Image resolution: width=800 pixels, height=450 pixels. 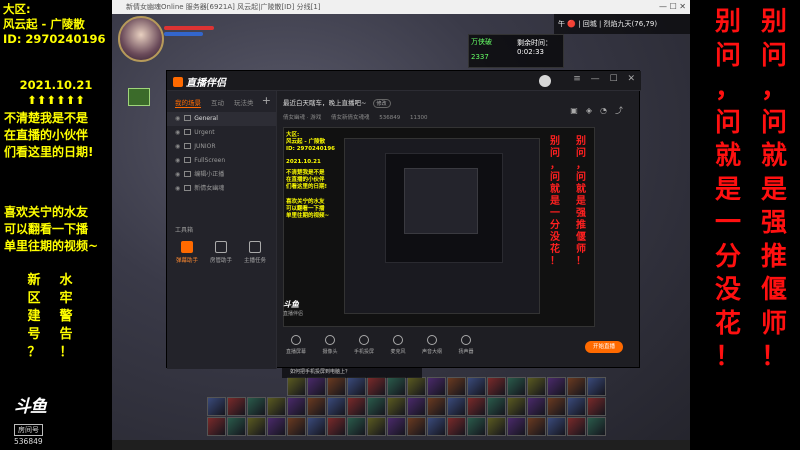 What do you see at coordinates (578, 110) in the screenshot?
I see `store-icon: ▣` at bounding box center [578, 110].